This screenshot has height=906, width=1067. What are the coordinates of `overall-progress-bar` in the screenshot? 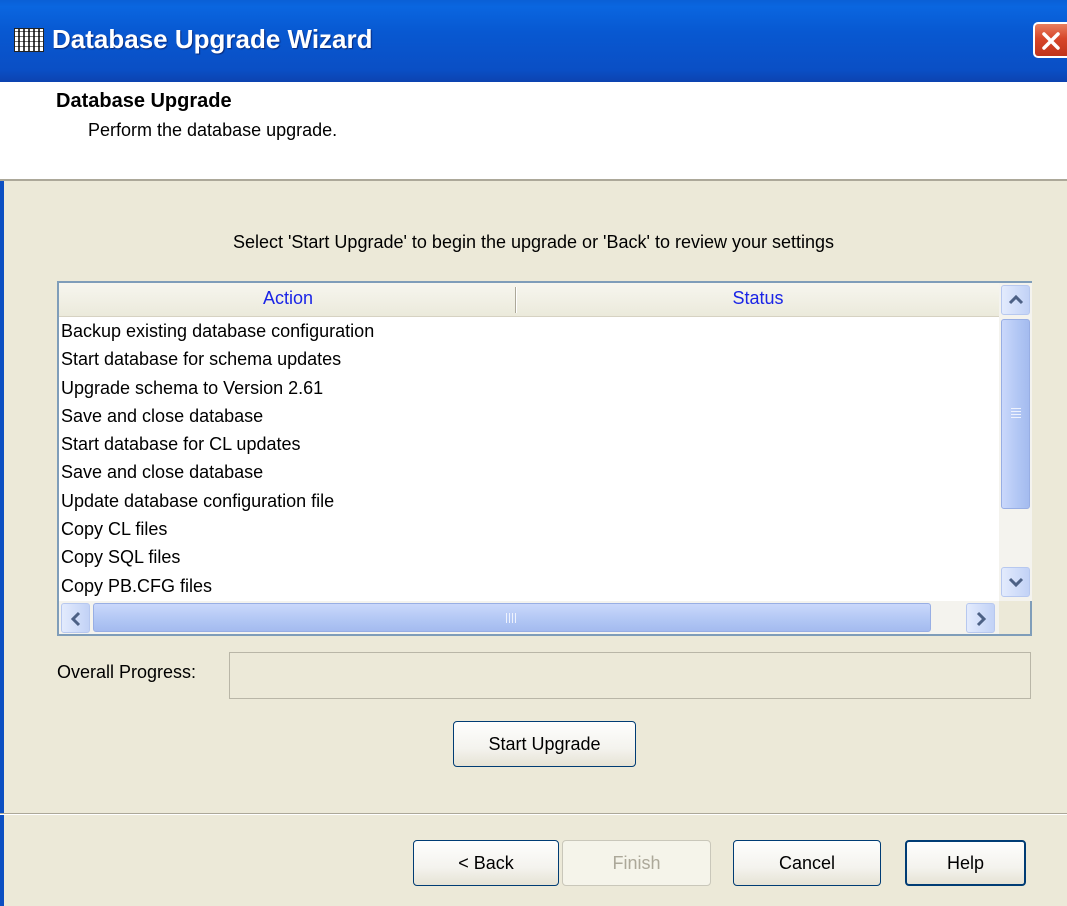 It's located at (630, 675).